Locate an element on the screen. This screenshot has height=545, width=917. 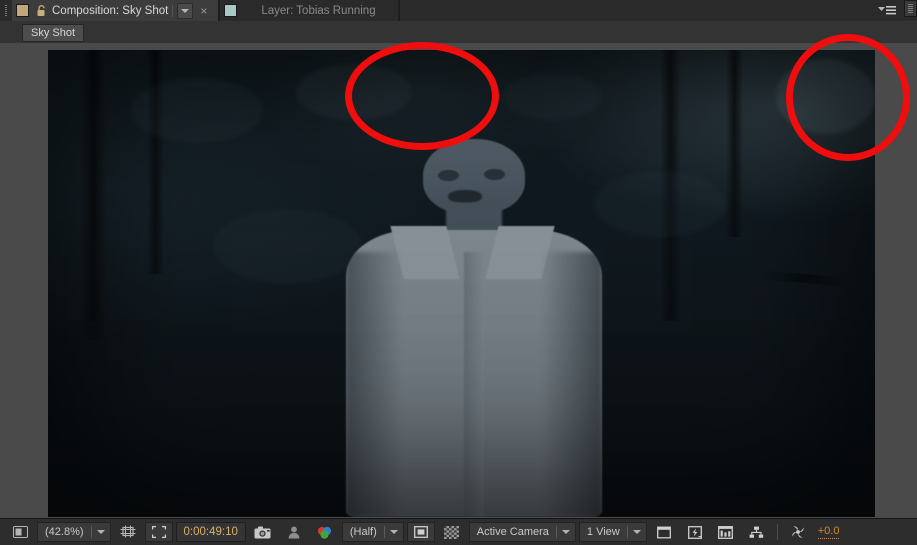
always-preview-this-view-button is located at coordinates (20, 532).